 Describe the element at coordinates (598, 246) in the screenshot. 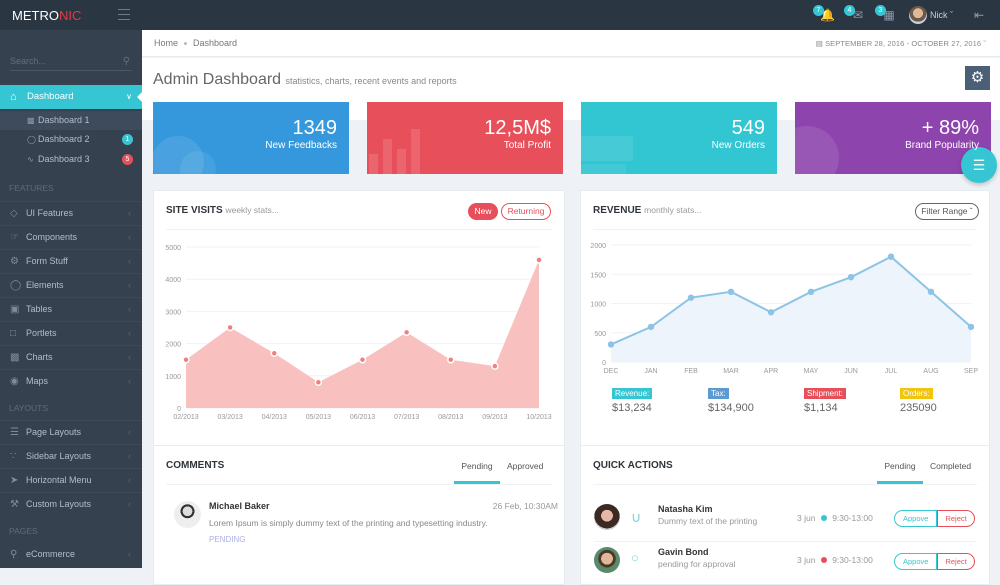

I see `y-tick-label: 2000` at that location.